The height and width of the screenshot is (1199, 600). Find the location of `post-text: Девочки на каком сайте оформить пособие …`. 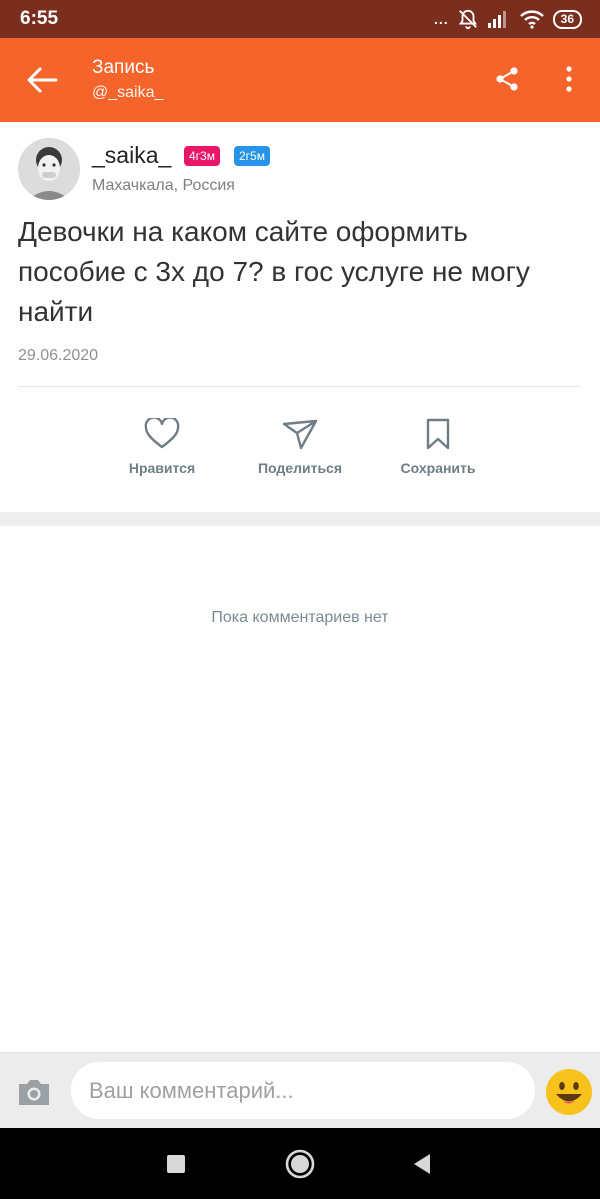

post-text: Девочки на каком сайте оформить пособие … is located at coordinates (274, 271).